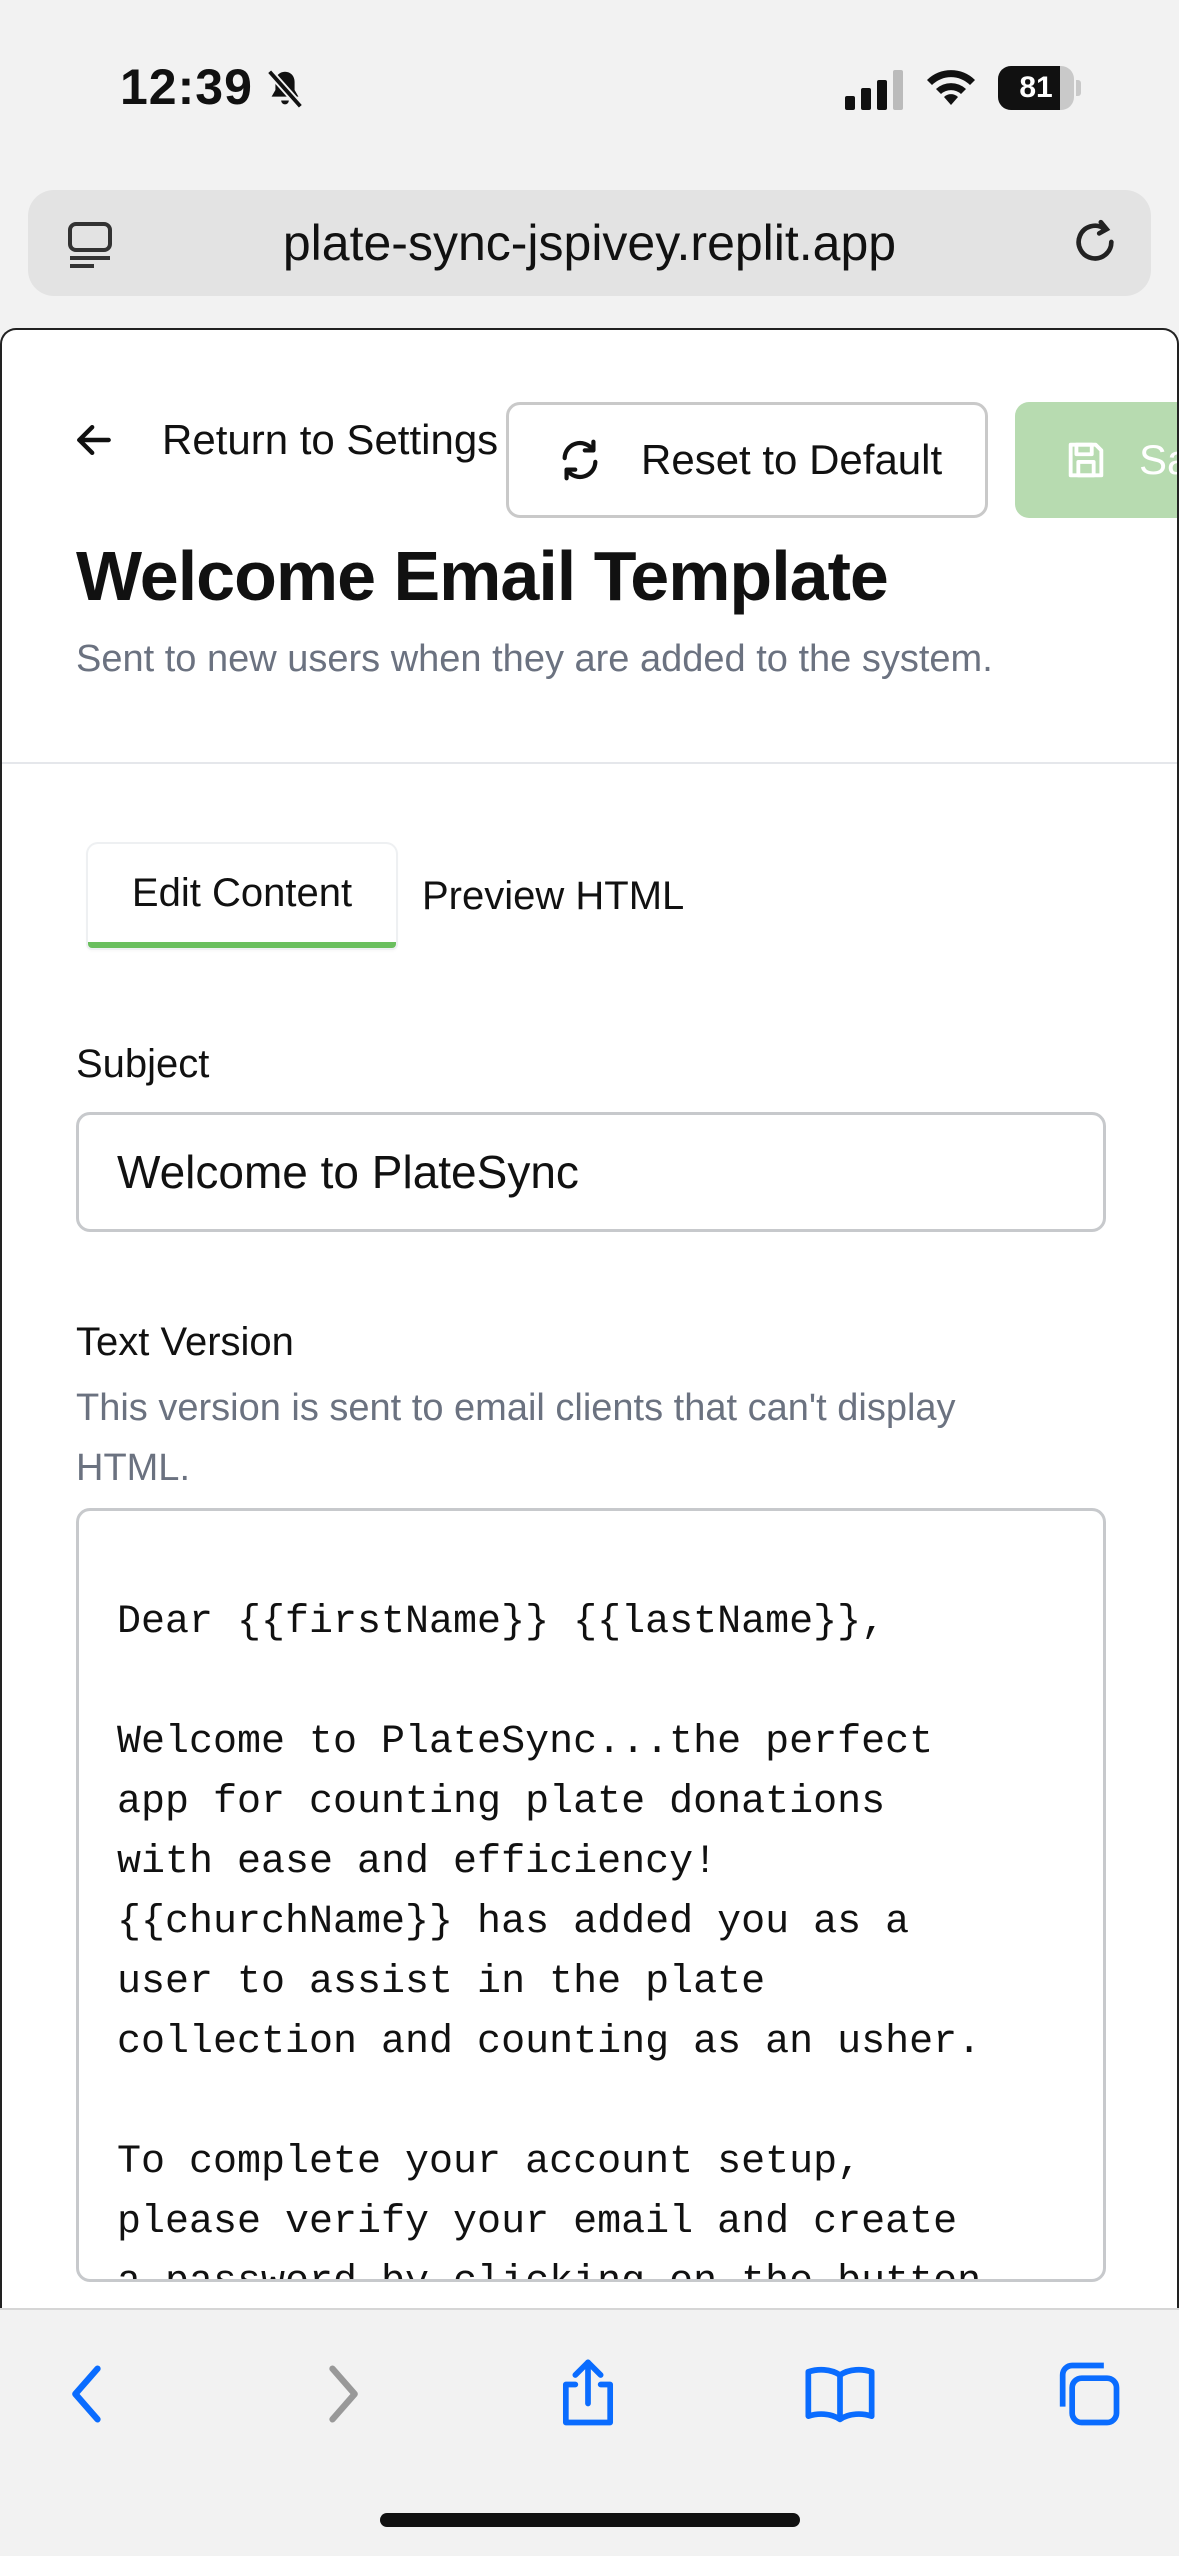 The height and width of the screenshot is (2556, 1179). I want to click on subject-input: Welcome to PlateSync, so click(591, 1172).